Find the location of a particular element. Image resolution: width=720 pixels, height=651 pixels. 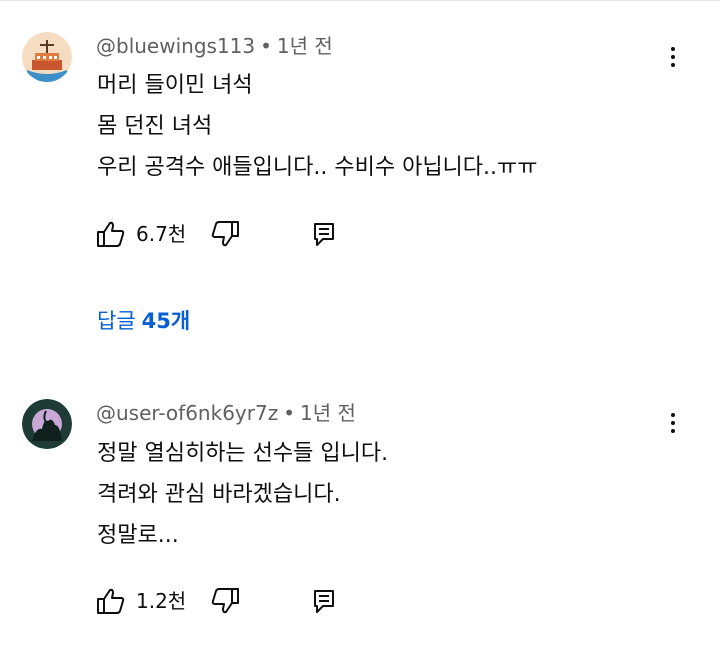

comment-text-line: 우리 공격수 애들입니다.. 수비수 아닙니다..ㅠㅠ is located at coordinates (317, 167).